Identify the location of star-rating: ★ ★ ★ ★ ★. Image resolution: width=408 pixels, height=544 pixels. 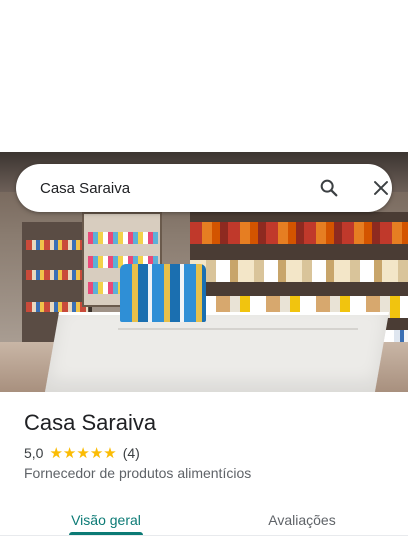
(83, 452).